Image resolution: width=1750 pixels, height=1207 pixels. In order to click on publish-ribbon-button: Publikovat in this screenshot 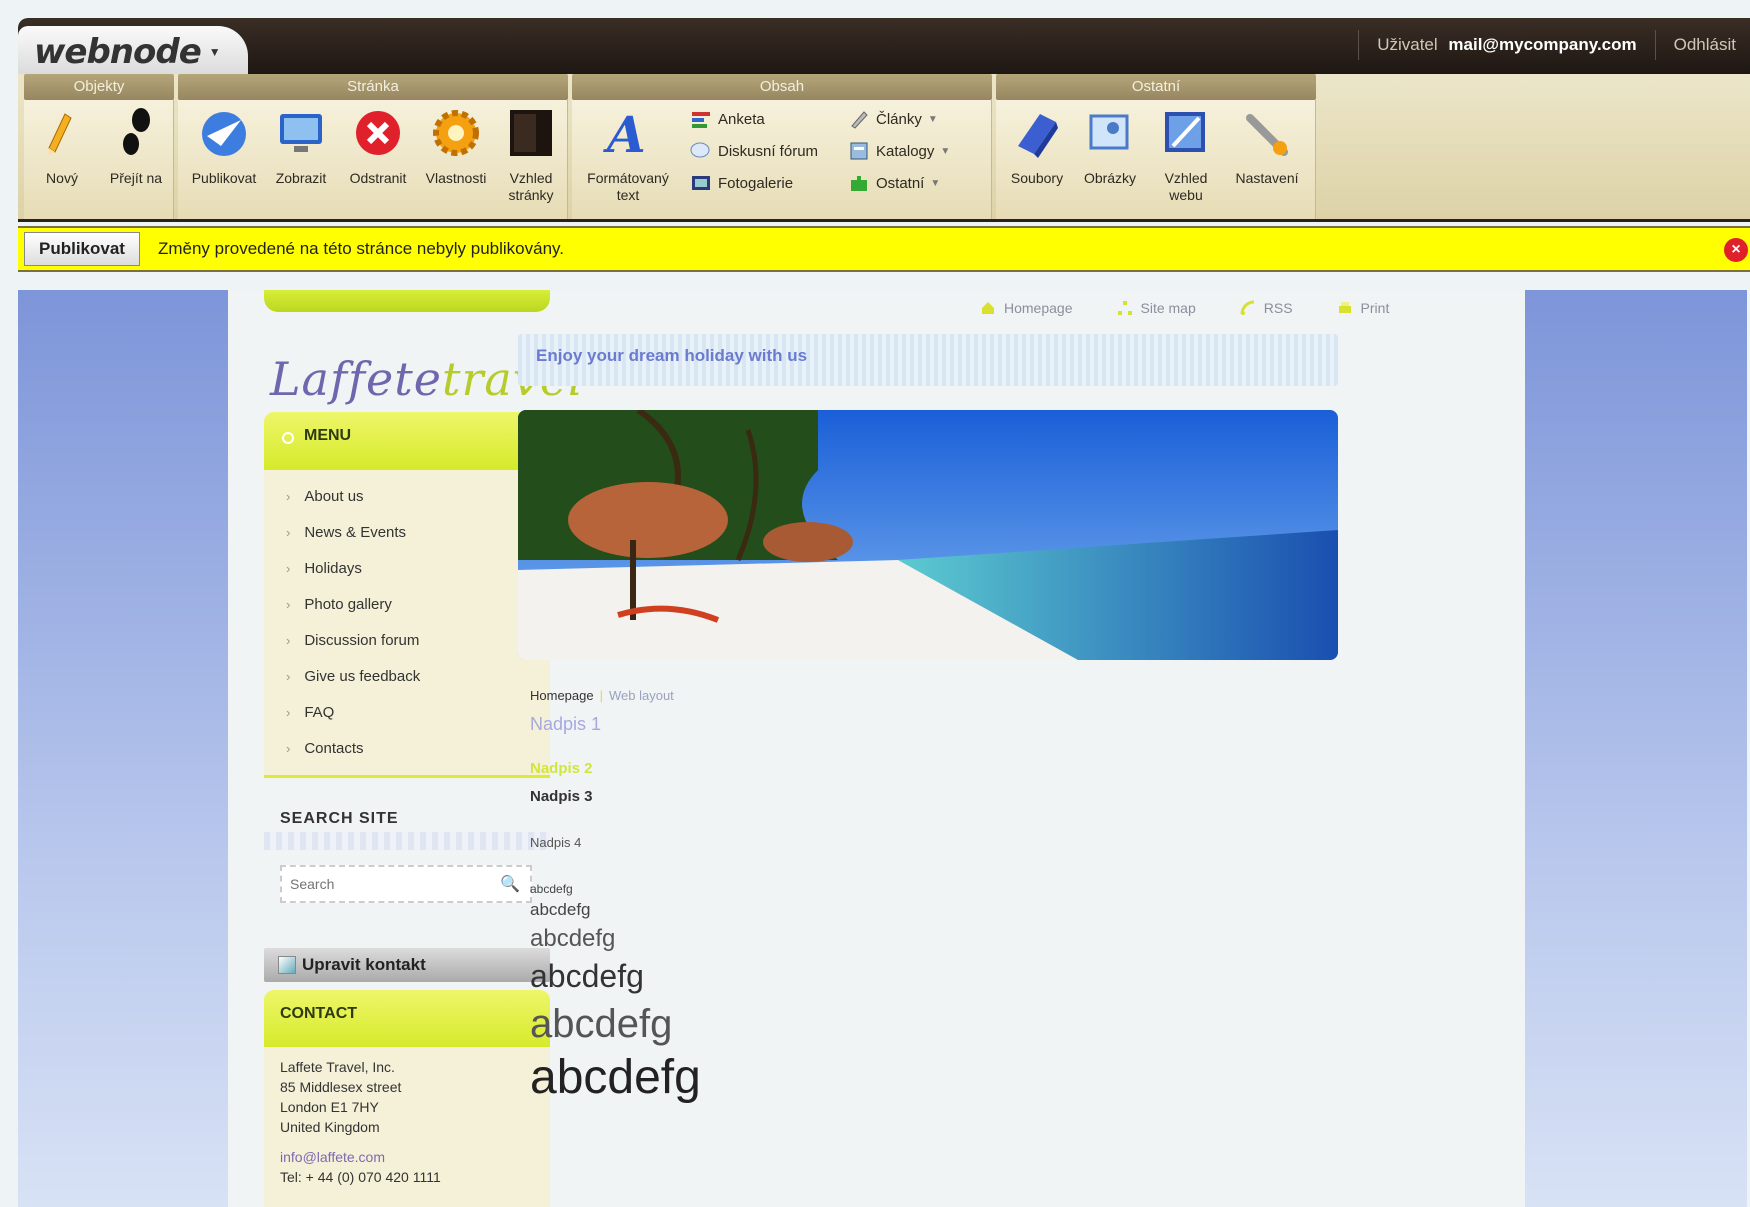, I will do `click(224, 146)`.